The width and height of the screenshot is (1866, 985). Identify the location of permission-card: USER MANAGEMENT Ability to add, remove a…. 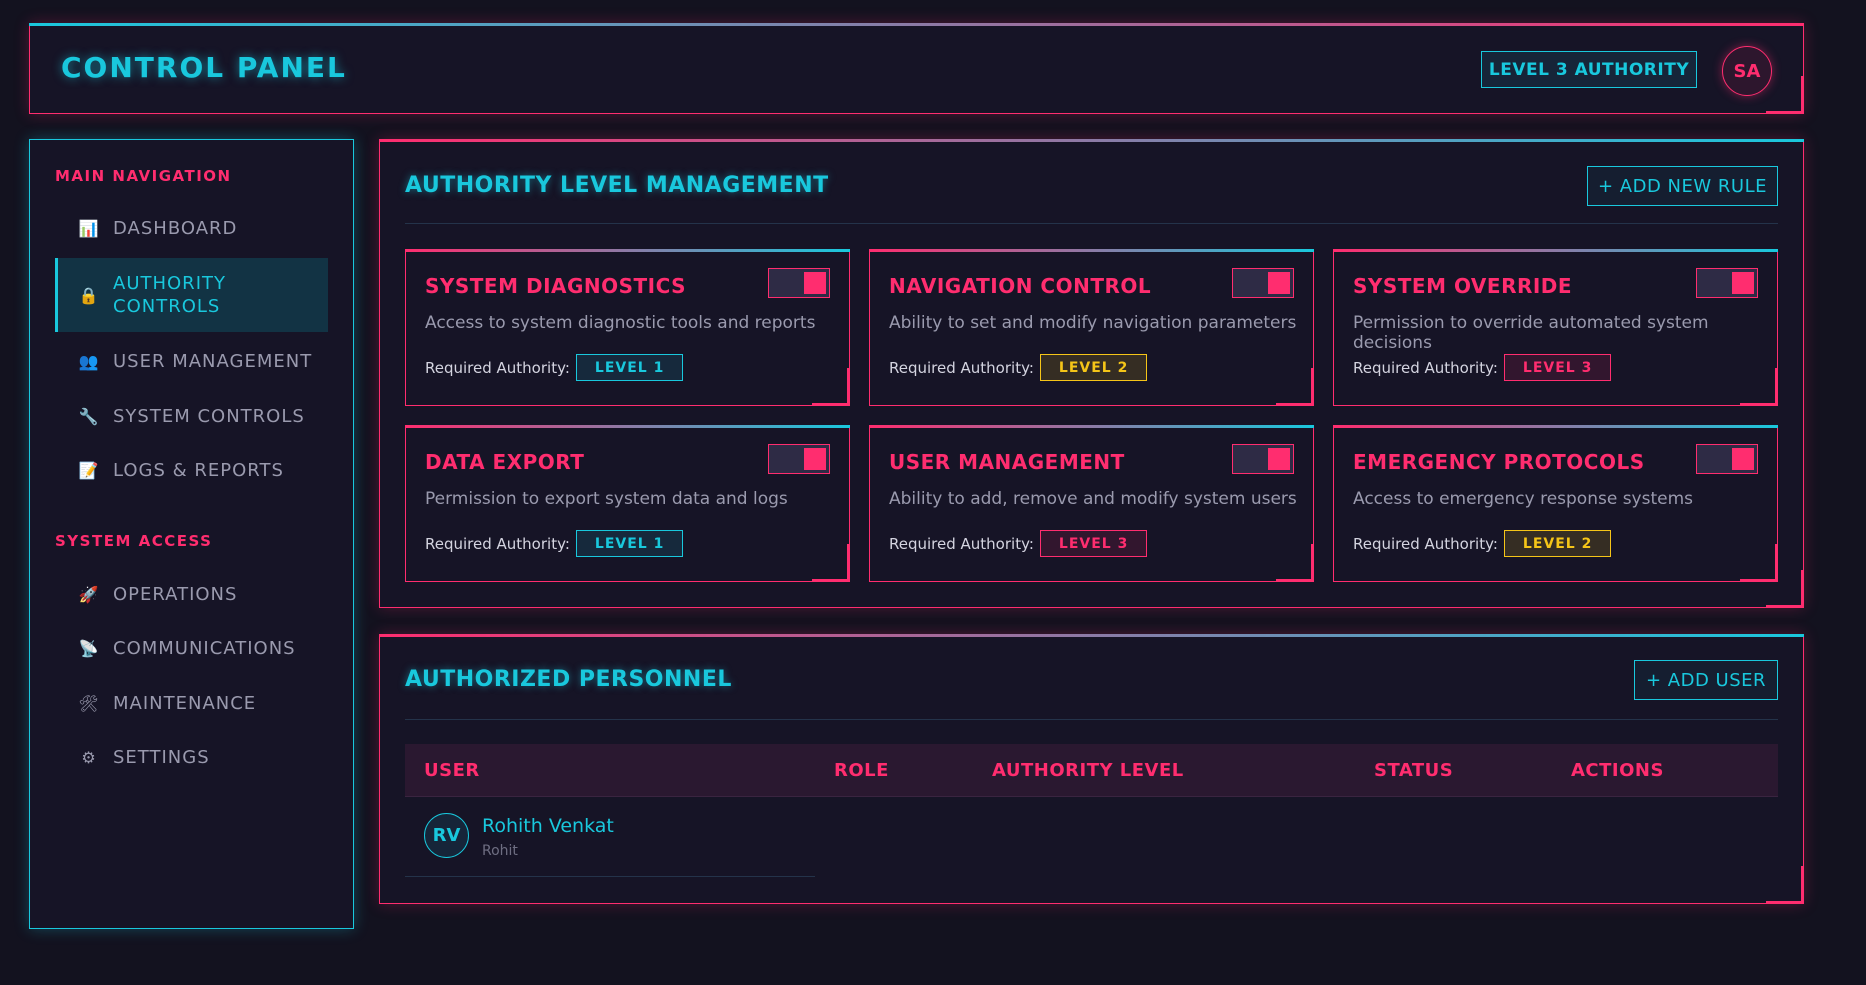
(1091, 503).